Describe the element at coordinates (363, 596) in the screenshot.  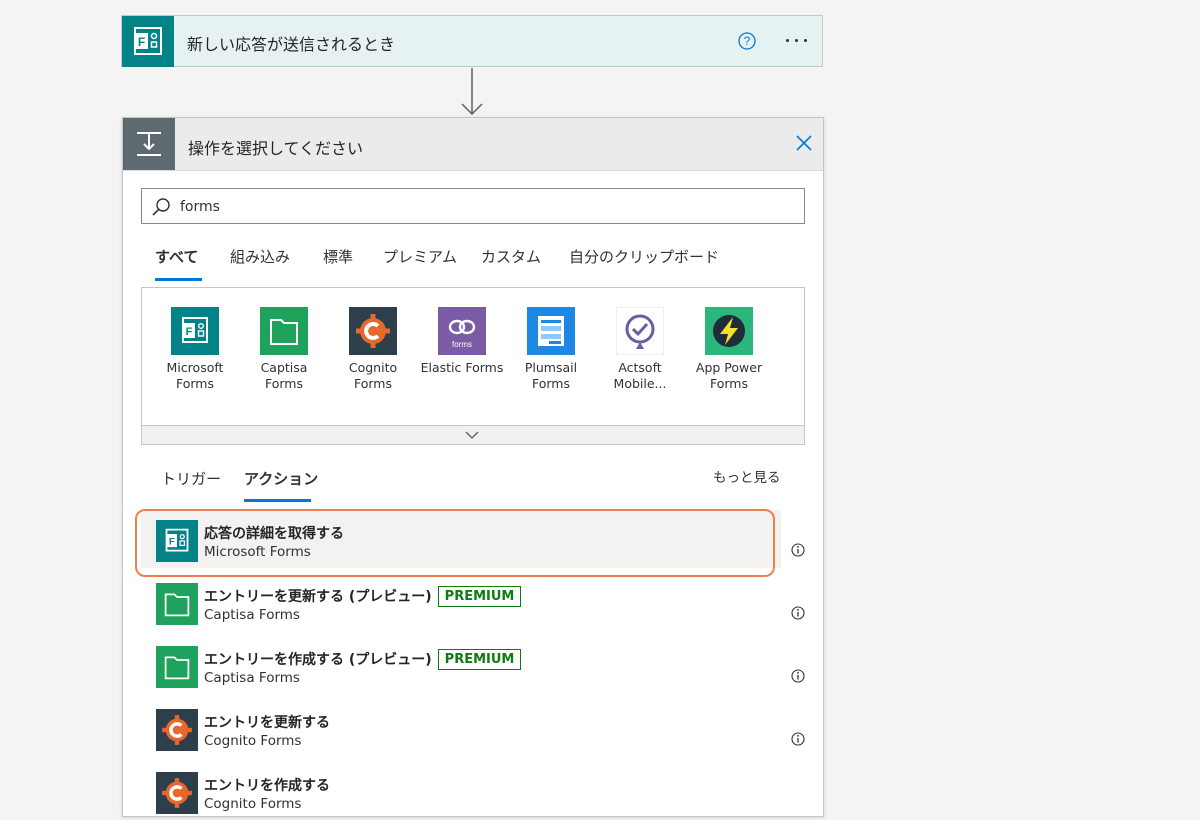
I see `action-name: エントリーを更新する (プレビュー) PREMIUM` at that location.